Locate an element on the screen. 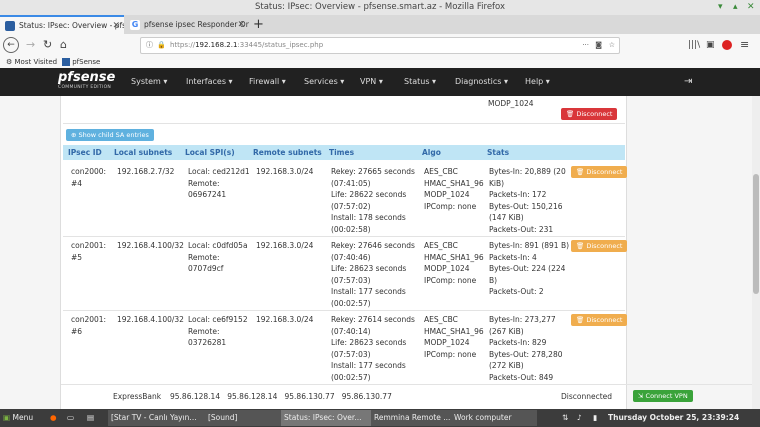 Image resolution: width=760 pixels, height=427 pixels. info-icon: ⓘ is located at coordinates (149, 45).